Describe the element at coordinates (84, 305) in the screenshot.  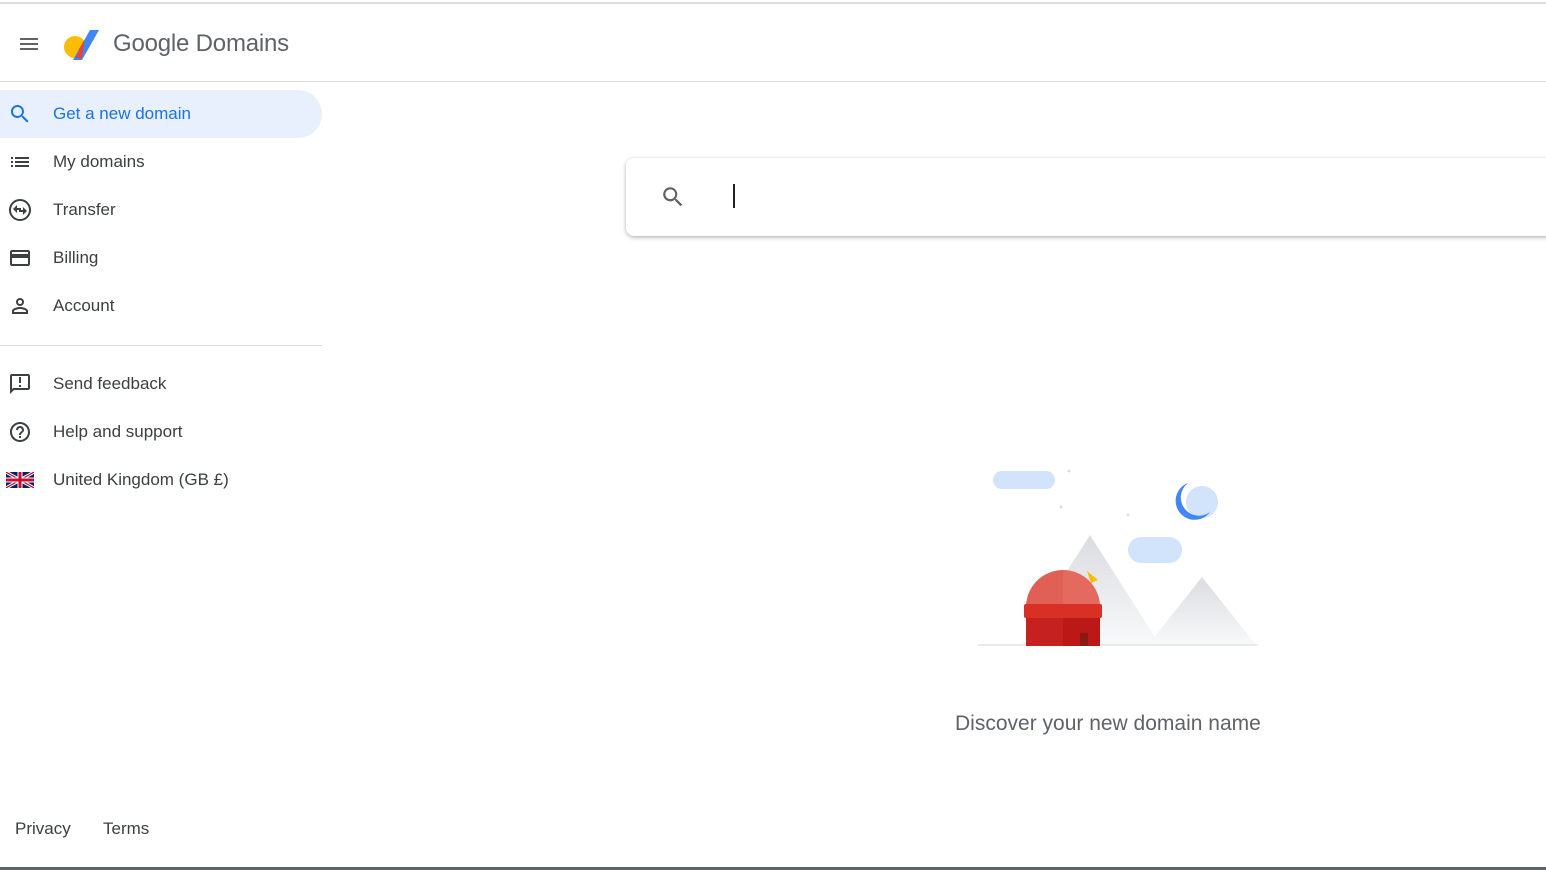
I see `sidebar-item-label: Account` at that location.